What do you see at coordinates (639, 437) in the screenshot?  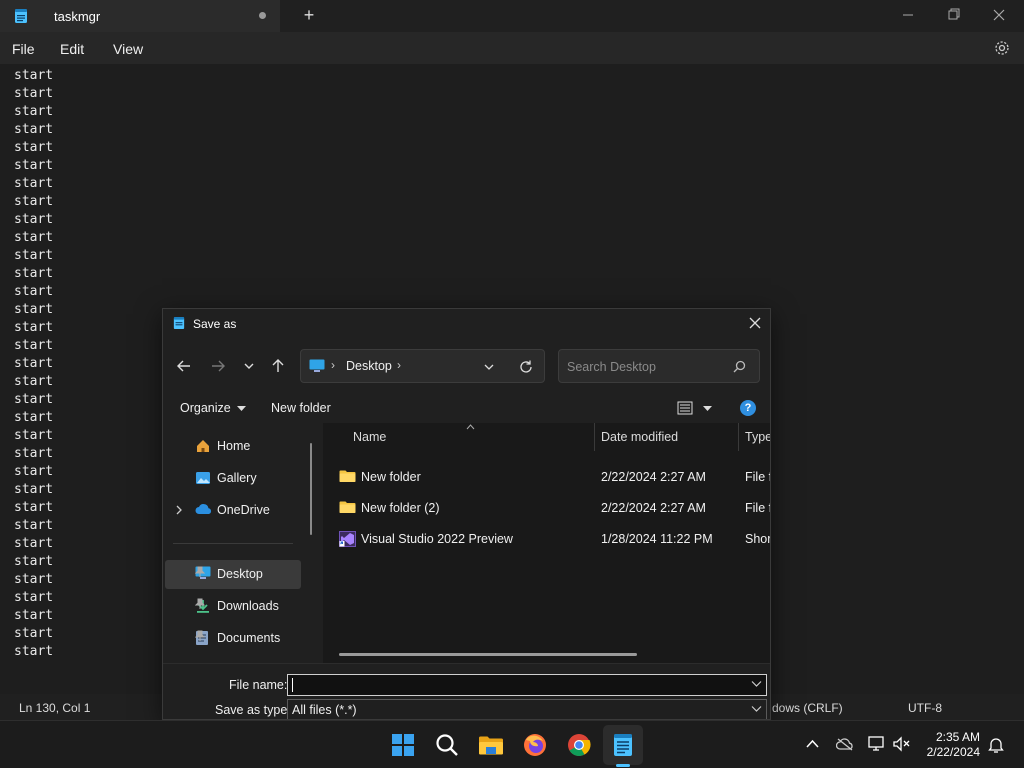 I see `column-header-date: Date modified` at bounding box center [639, 437].